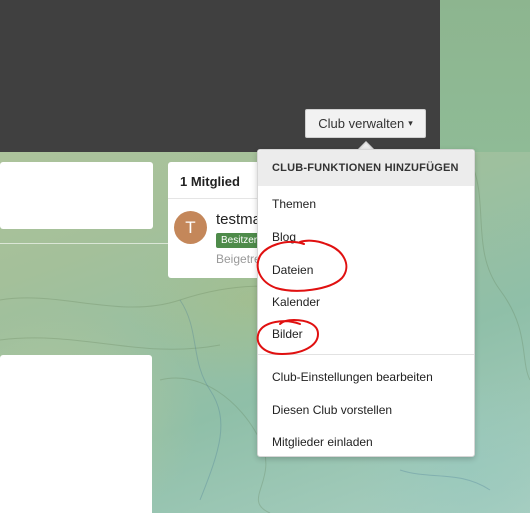 This screenshot has width=530, height=513. What do you see at coordinates (76, 195) in the screenshot?
I see `left-card-top` at bounding box center [76, 195].